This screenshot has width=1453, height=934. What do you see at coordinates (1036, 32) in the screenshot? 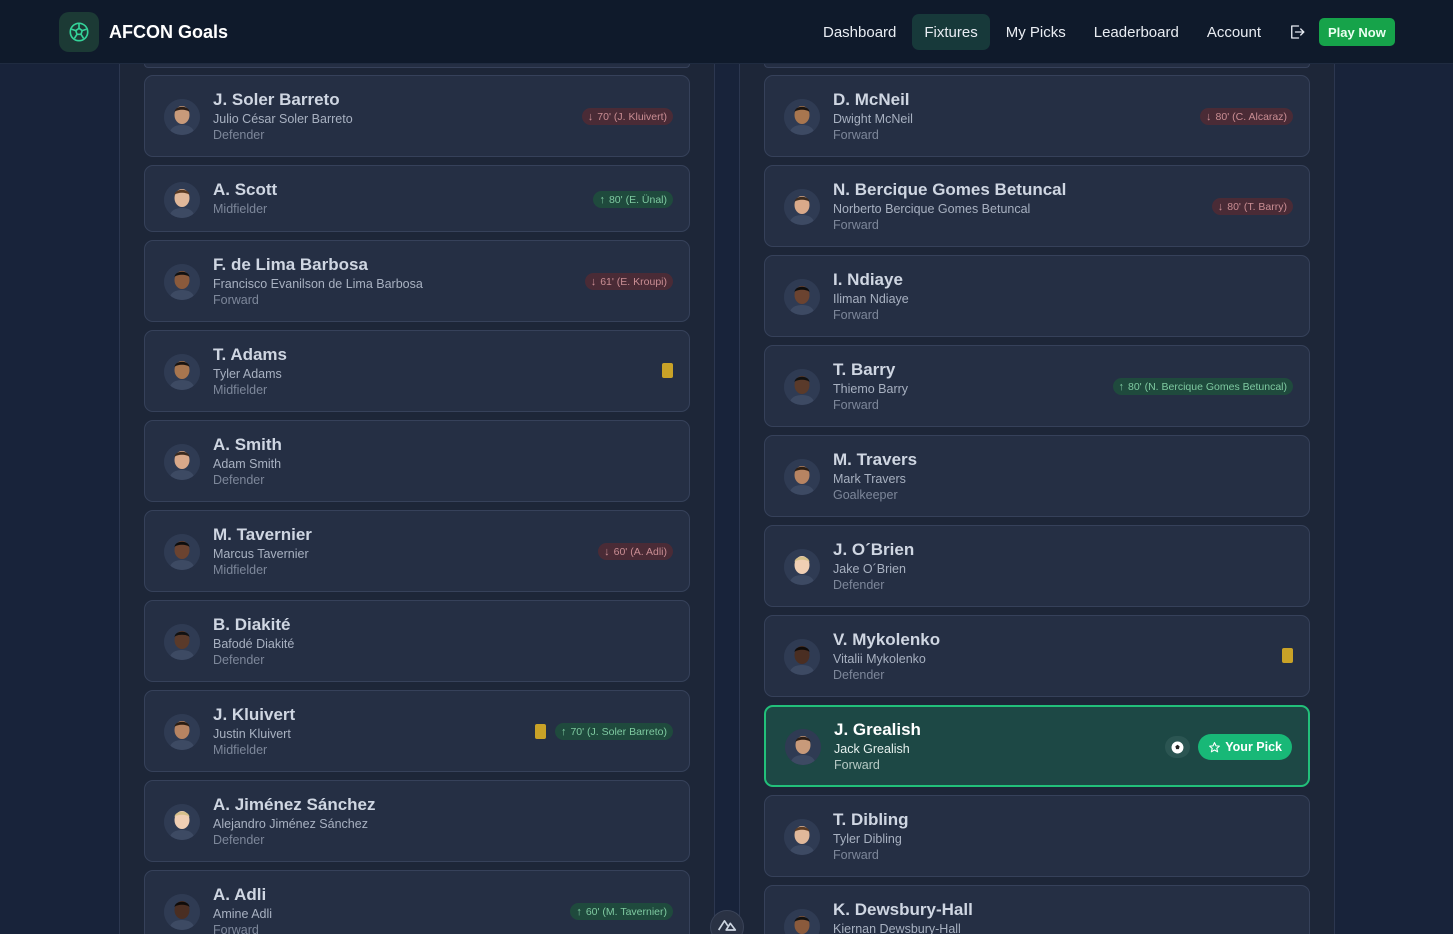
I see `nav-my-picks: My Picks` at bounding box center [1036, 32].